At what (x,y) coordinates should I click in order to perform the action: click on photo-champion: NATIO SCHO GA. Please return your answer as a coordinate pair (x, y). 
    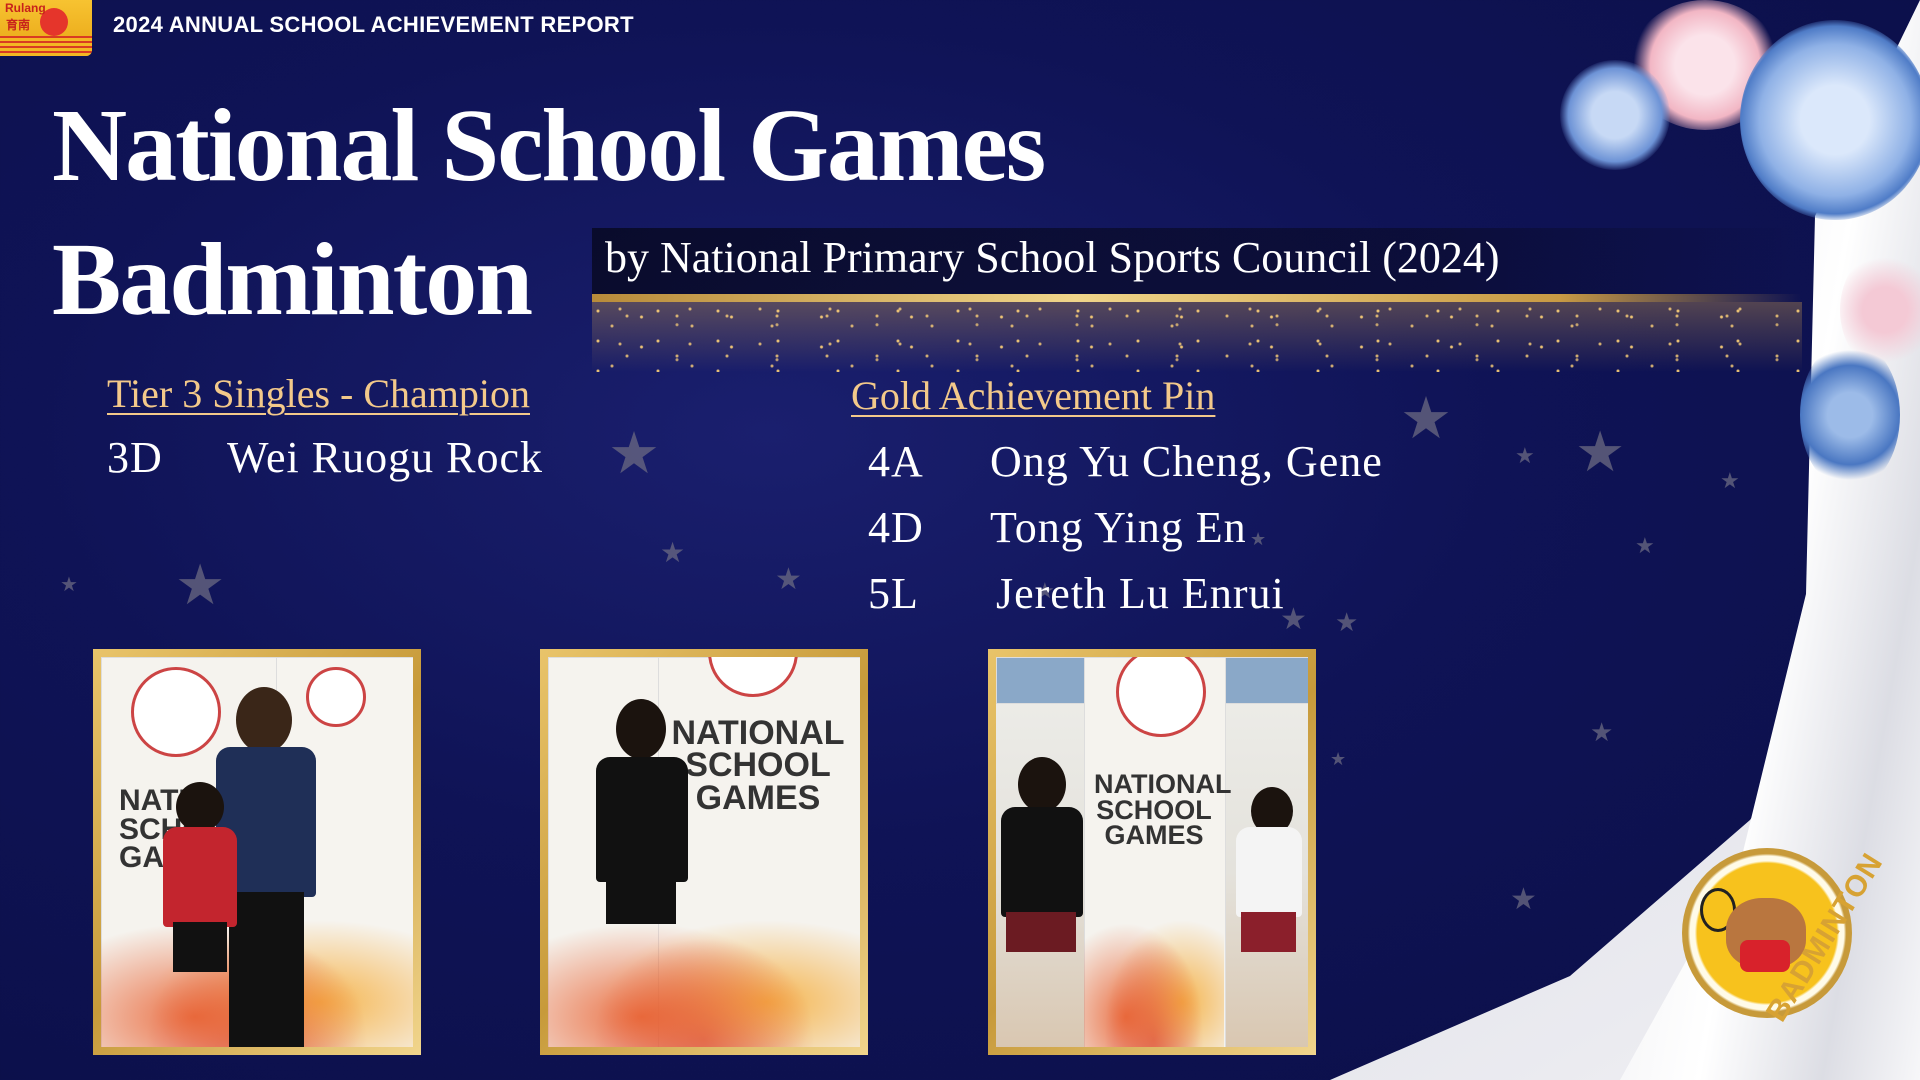
    Looking at the image, I should click on (257, 852).